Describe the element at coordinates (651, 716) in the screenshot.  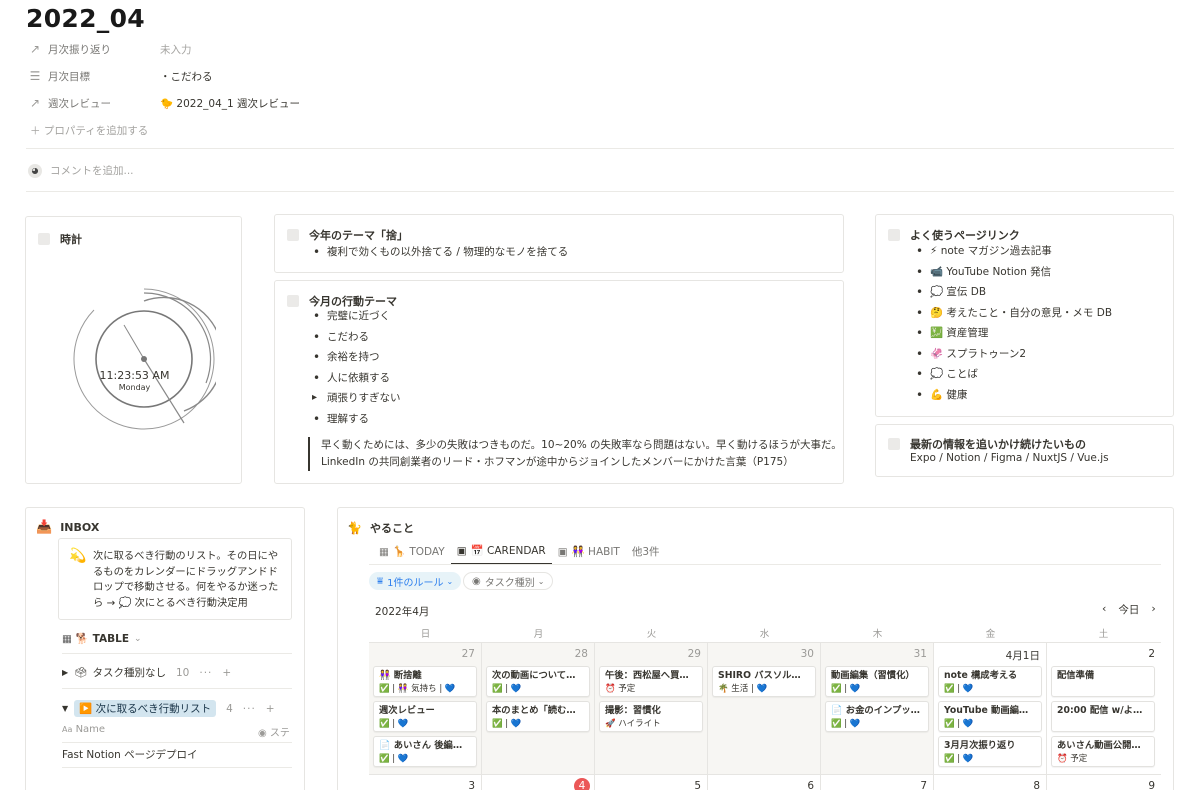
I see `calendar-card: 撮影：習慣化 🚀 ハイライト` at that location.